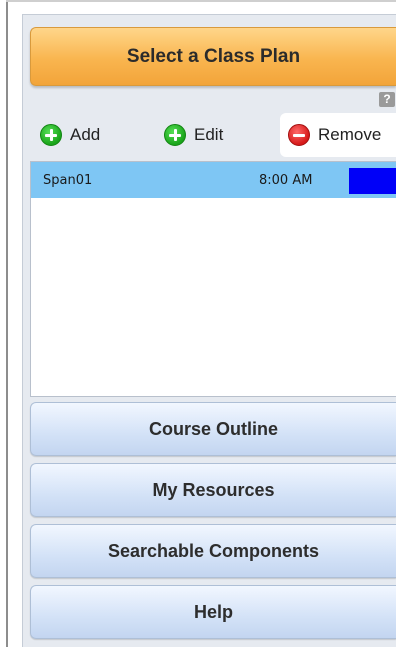 The image size is (396, 647). I want to click on plan-color-swatch, so click(372, 181).